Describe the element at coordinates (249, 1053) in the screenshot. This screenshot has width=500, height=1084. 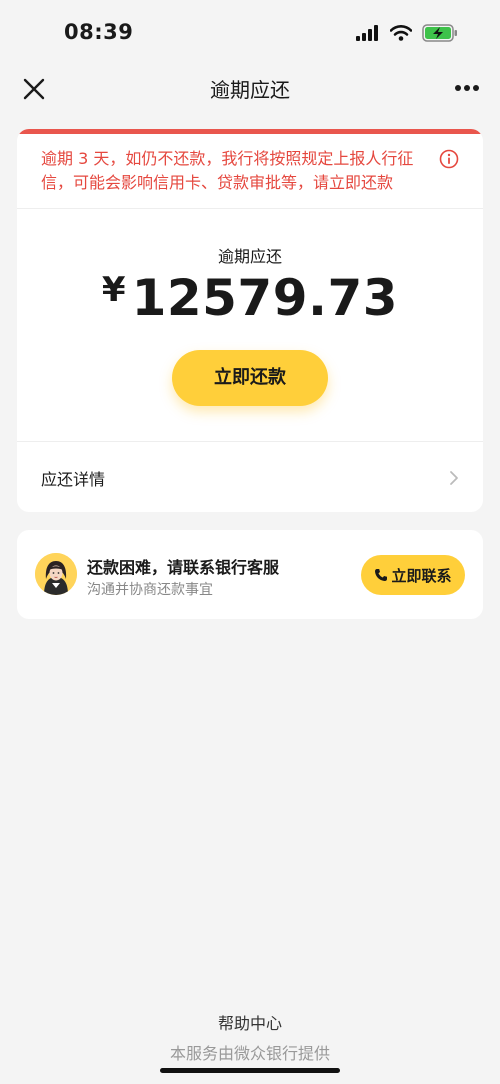
I see `provider-text: 本服务由微众银行提供` at that location.